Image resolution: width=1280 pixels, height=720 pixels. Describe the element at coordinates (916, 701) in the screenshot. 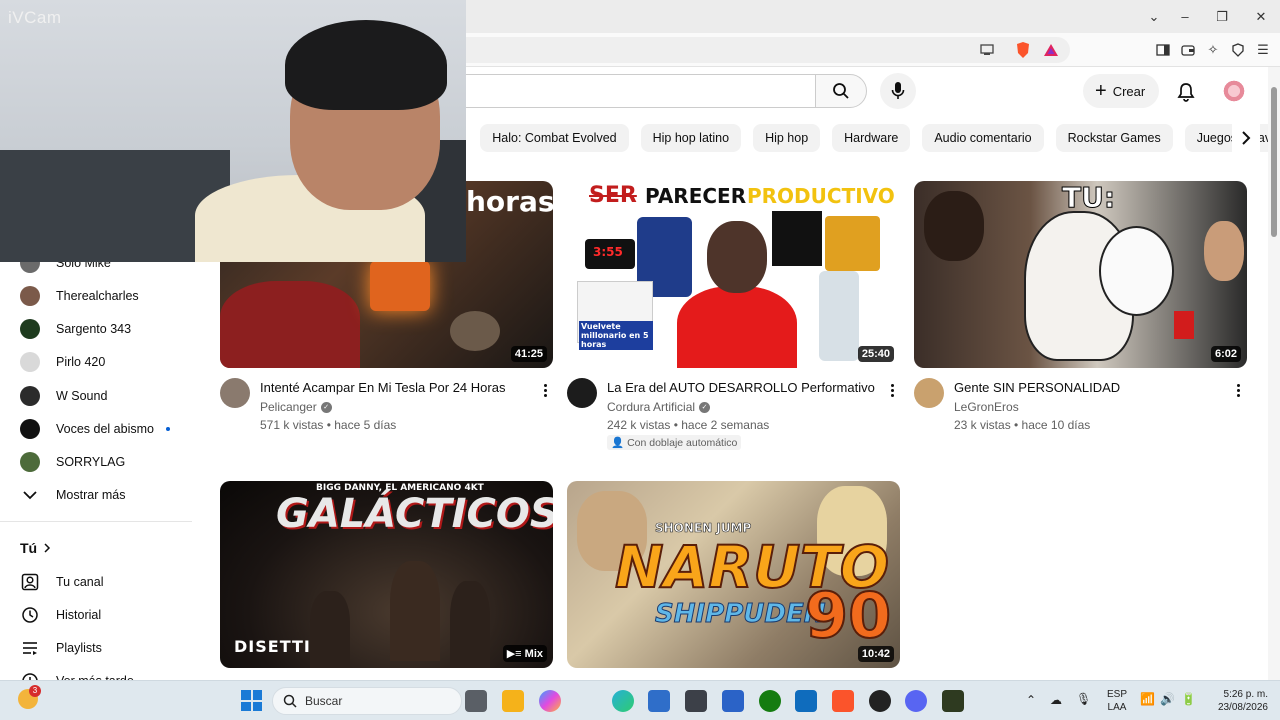

I see `discord-icon` at that location.